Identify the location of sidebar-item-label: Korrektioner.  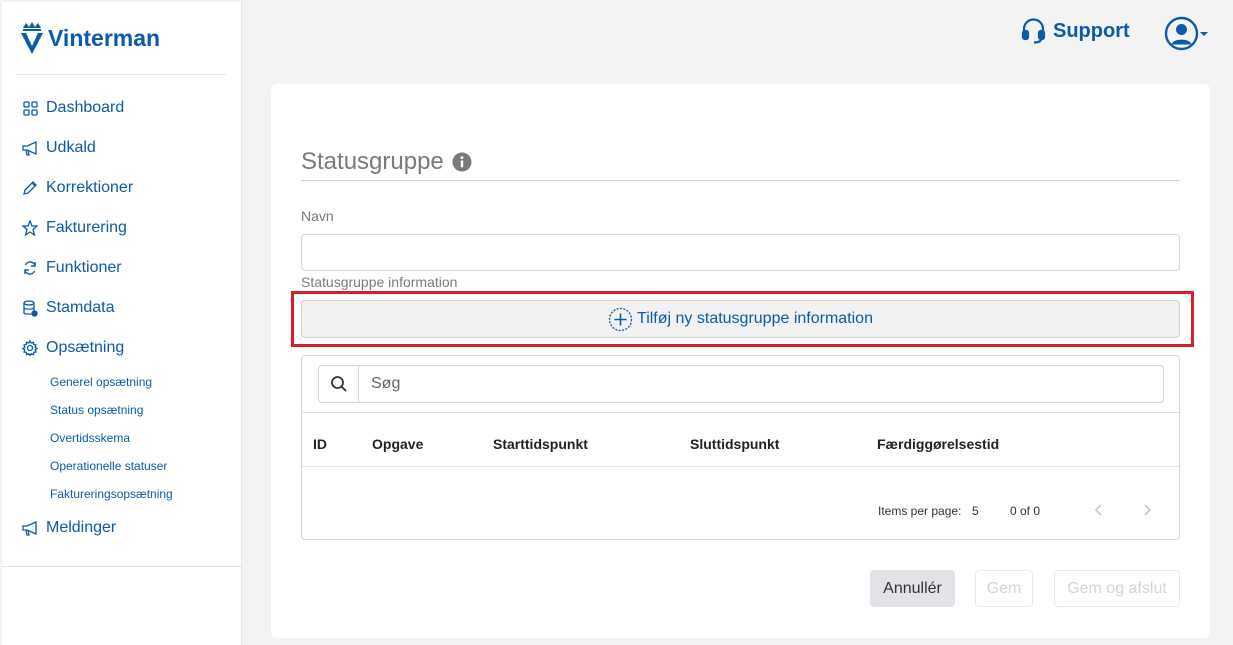
(90, 187).